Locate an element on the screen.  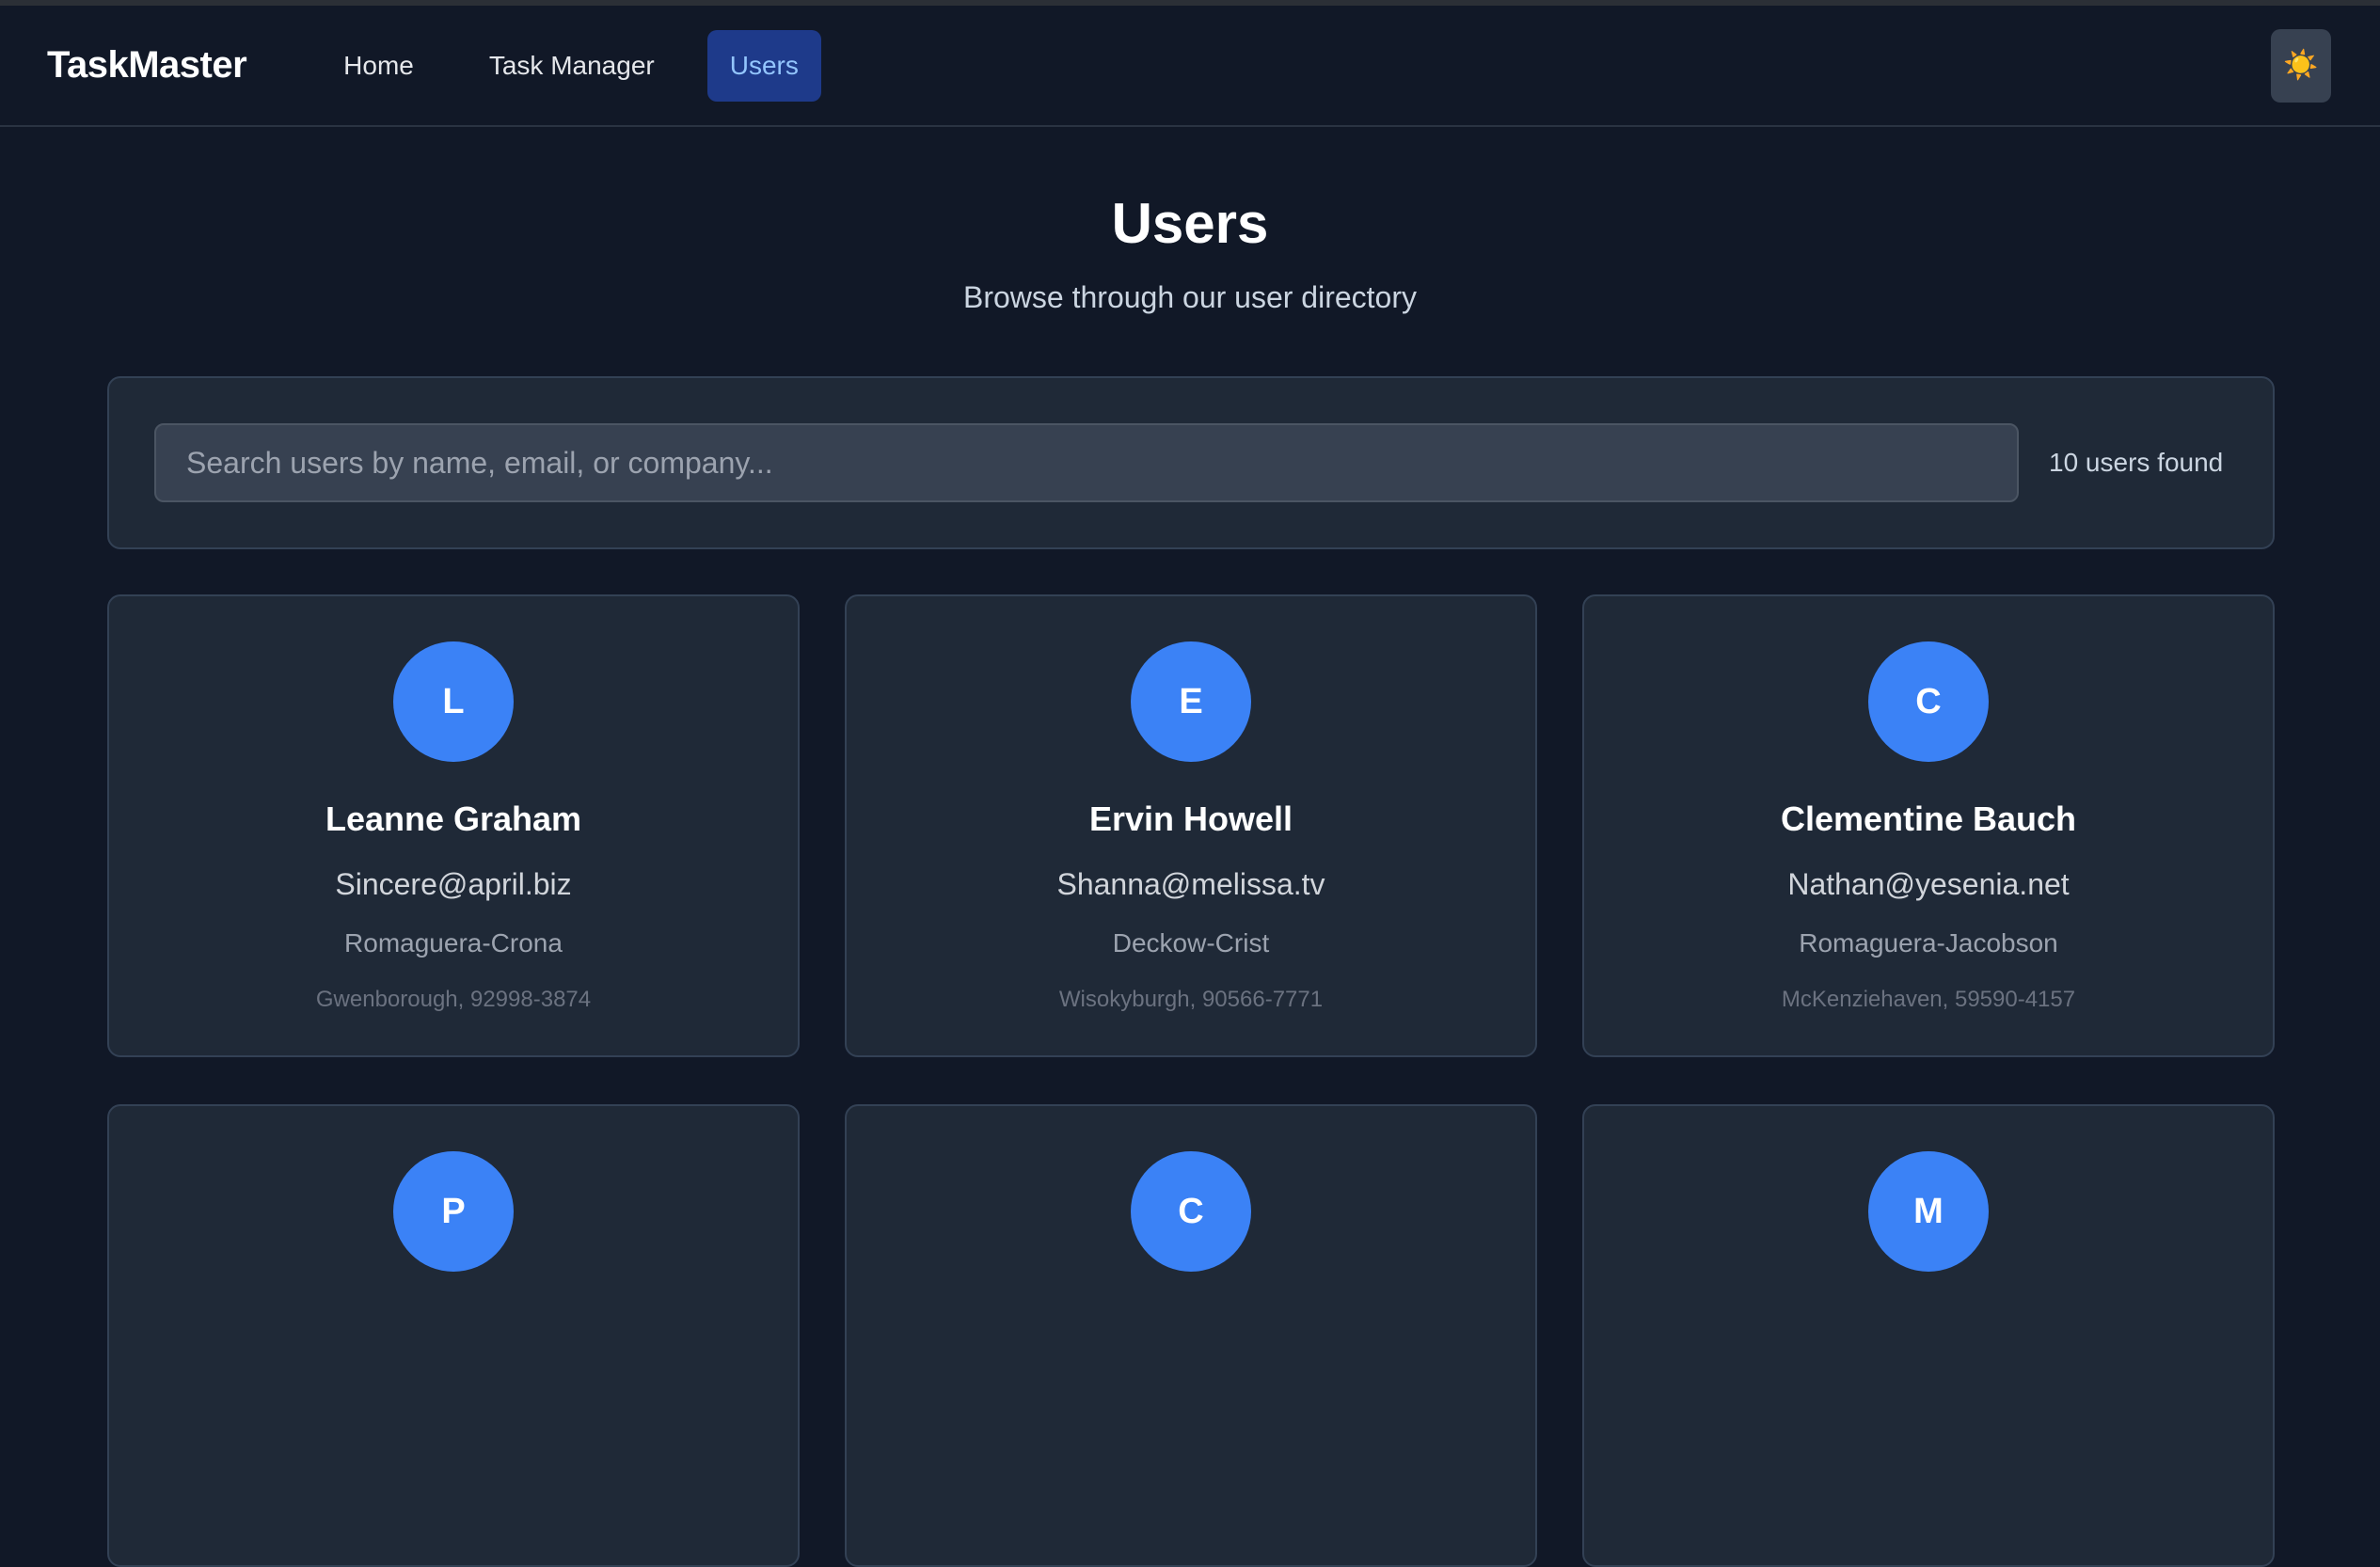
sun-icon: ☀️ is located at coordinates (2301, 65).